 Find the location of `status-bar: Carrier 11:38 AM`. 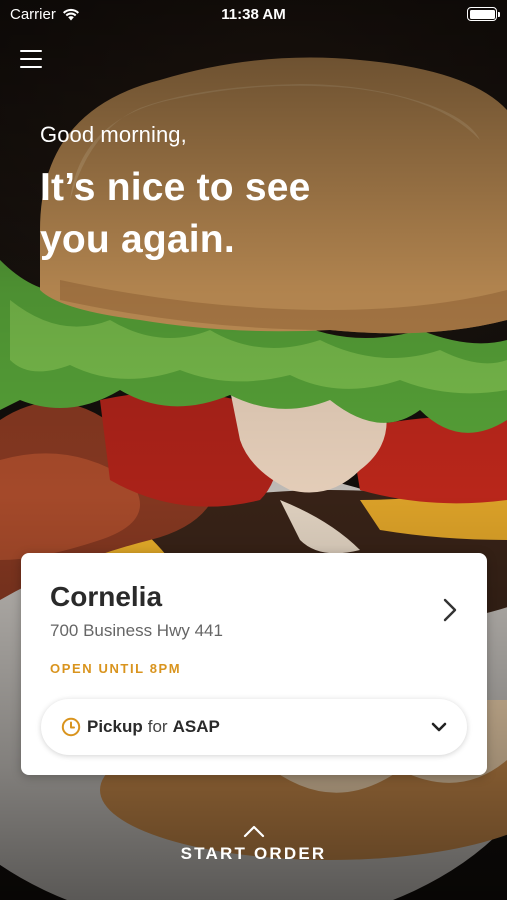

status-bar: Carrier 11:38 AM is located at coordinates (253, 14).